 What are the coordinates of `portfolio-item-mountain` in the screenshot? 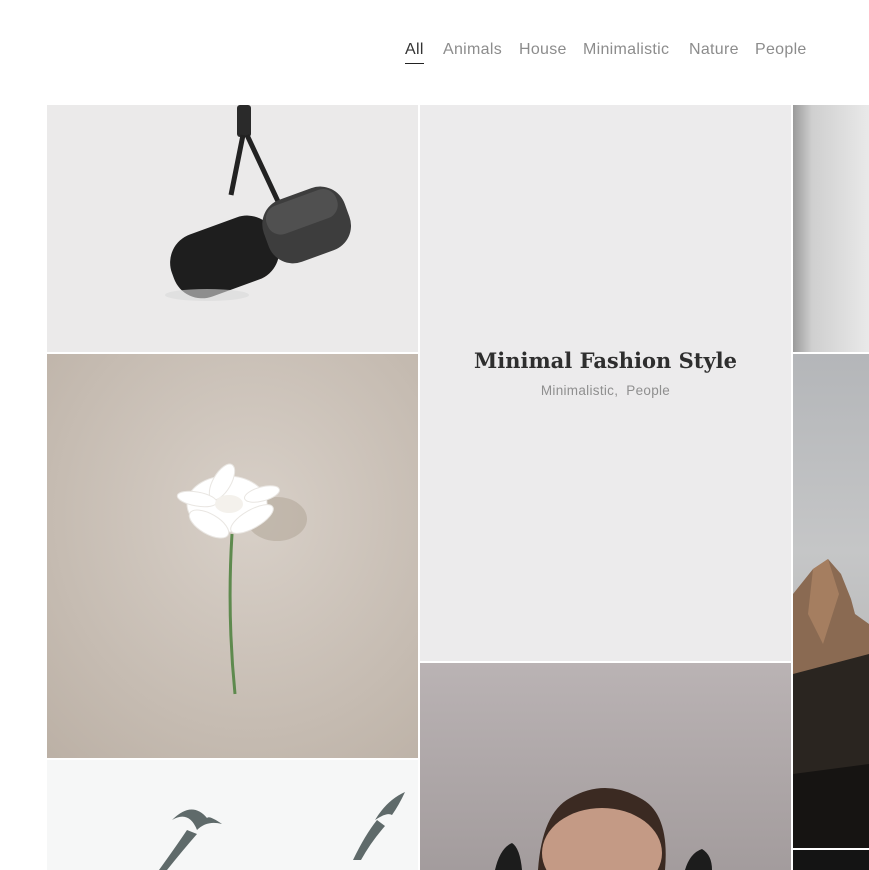 It's located at (831, 601).